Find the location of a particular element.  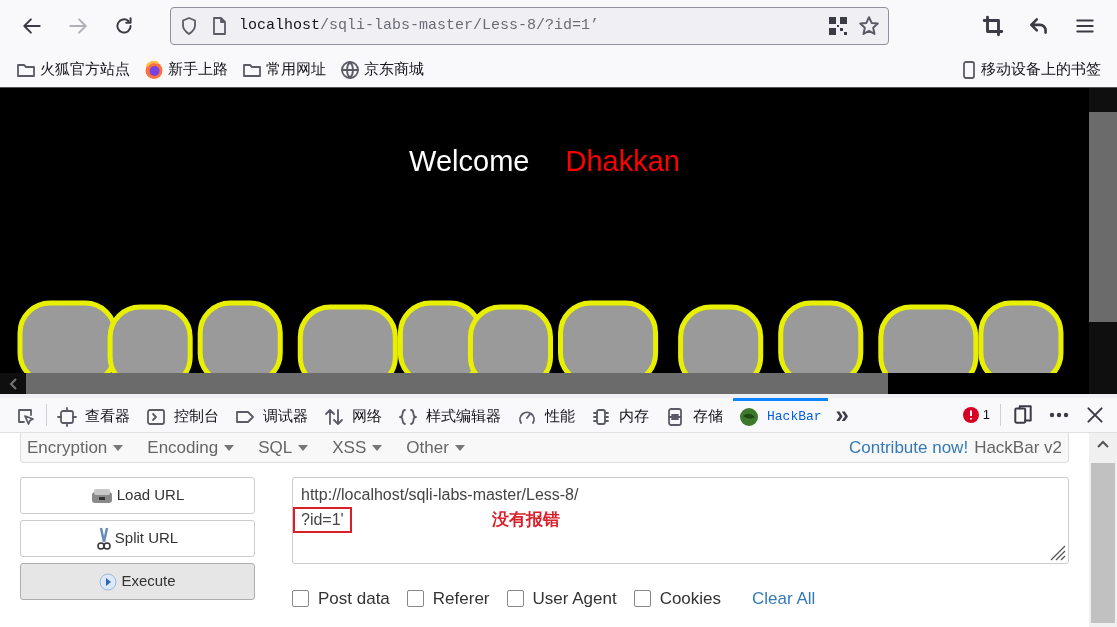

star-icon is located at coordinates (869, 26).